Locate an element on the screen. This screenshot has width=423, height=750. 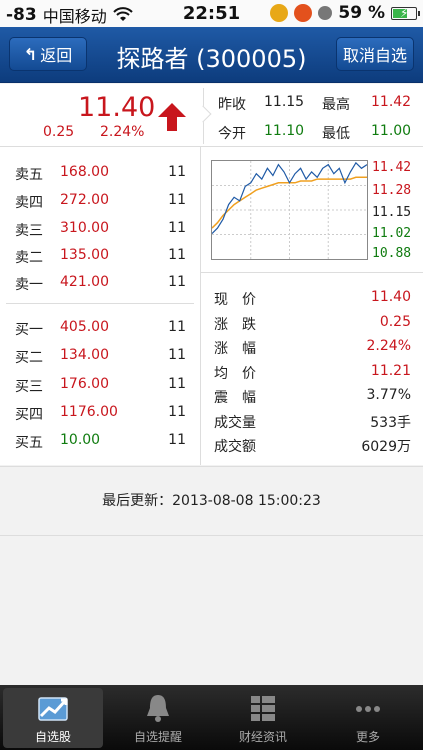
tab-watchlist: 自选股 is located at coordinates (53, 718).